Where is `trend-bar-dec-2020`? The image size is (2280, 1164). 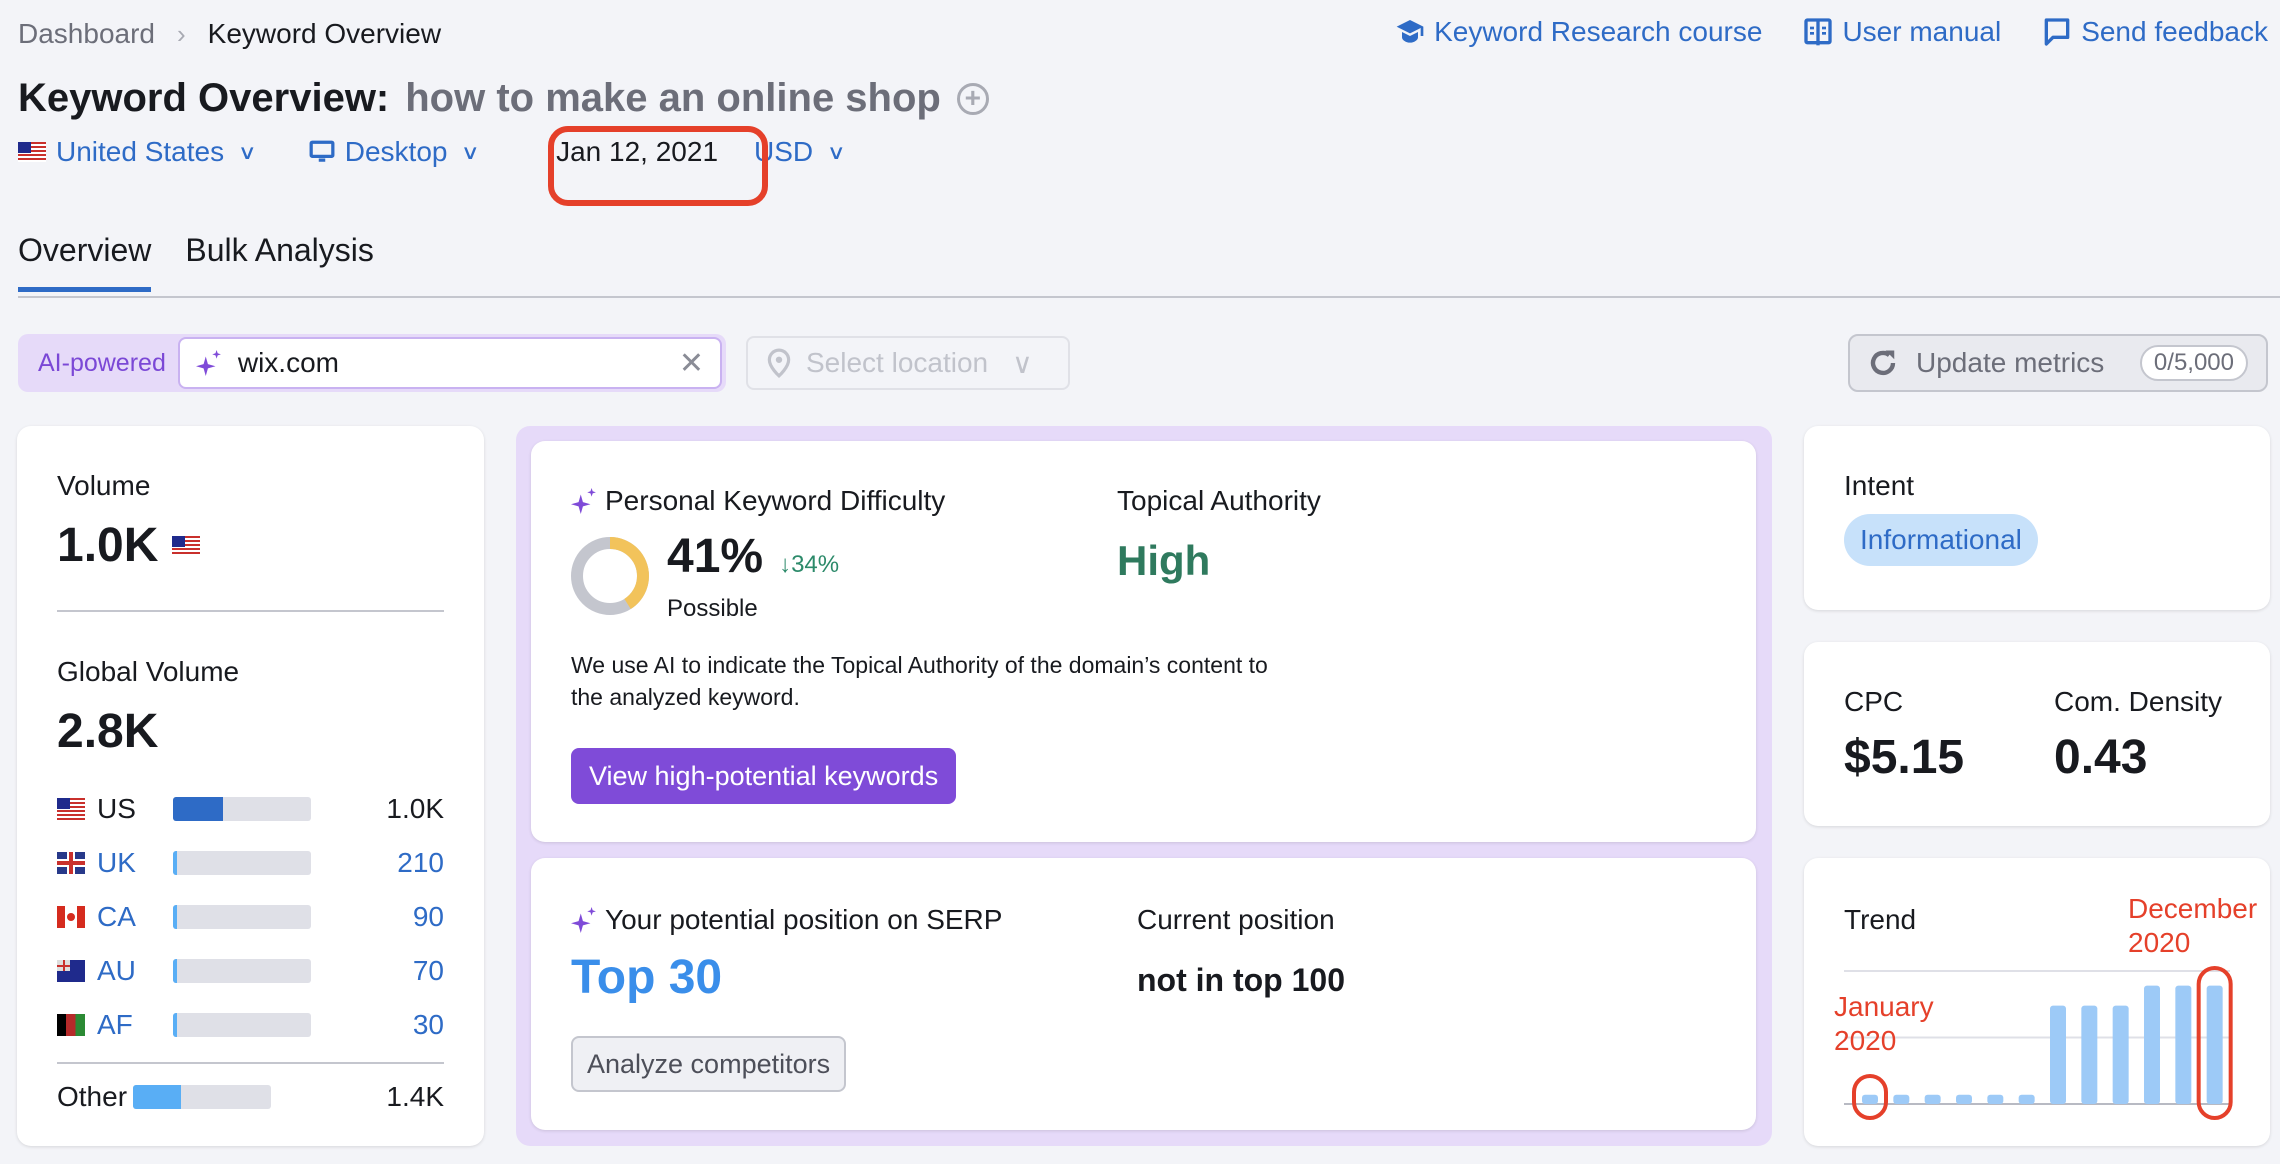
trend-bar-dec-2020 is located at coordinates (2214, 1044).